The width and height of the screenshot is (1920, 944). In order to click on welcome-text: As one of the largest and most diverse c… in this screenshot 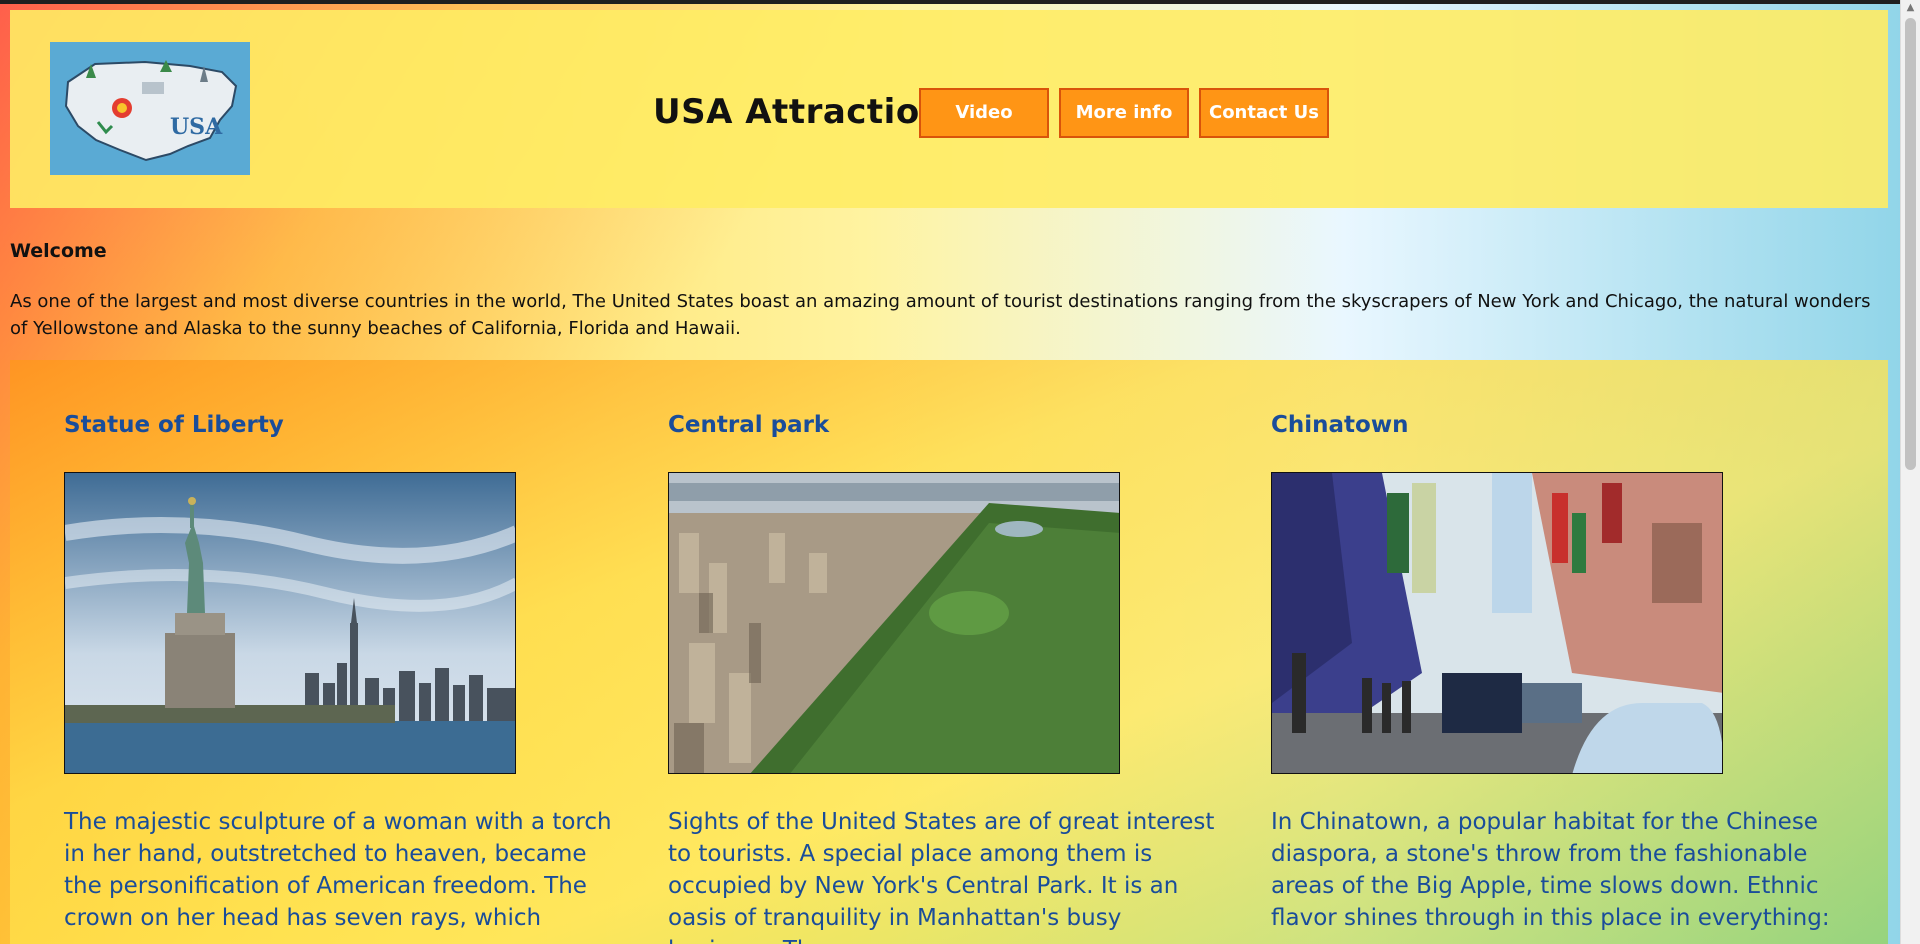, I will do `click(940, 315)`.